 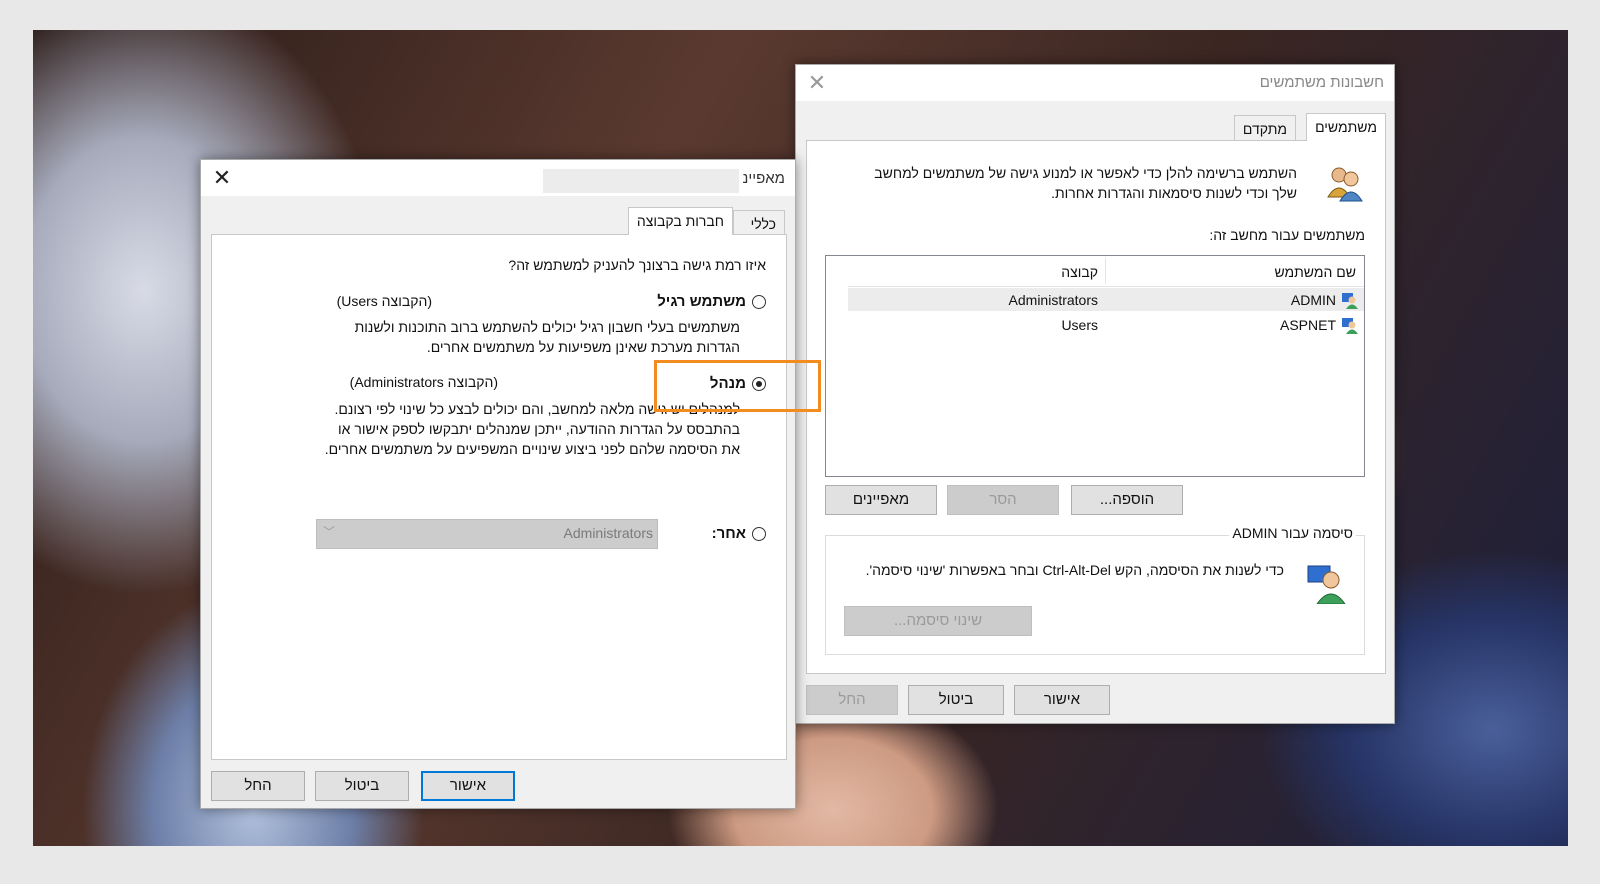 I want to click on table-row: ADMIN Administrators, so click(x=1106, y=299).